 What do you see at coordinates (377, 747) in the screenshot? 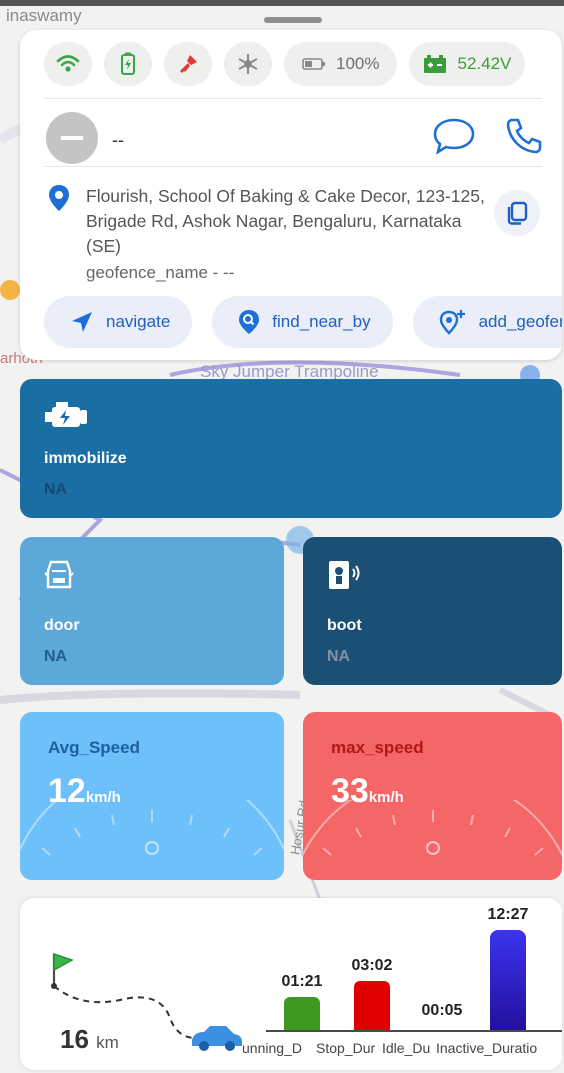
I see `max-speed-label: max_speed` at bounding box center [377, 747].